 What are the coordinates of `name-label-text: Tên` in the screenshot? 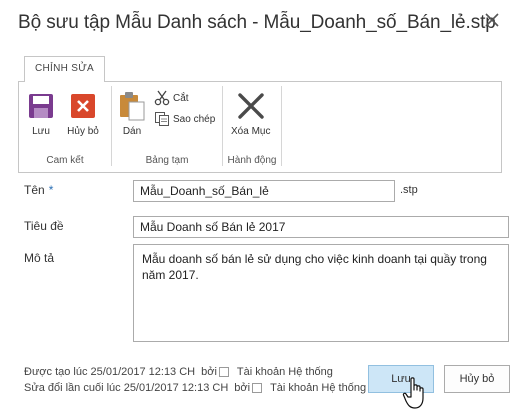 It's located at (34, 190).